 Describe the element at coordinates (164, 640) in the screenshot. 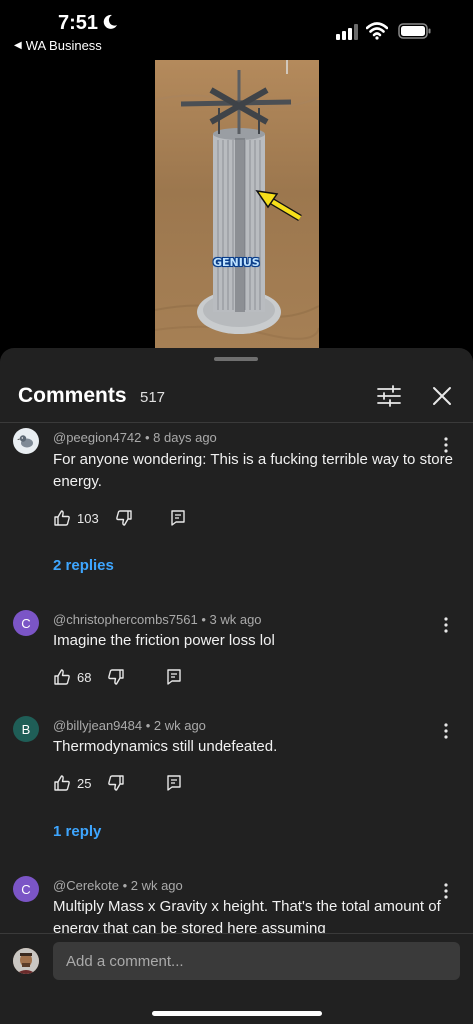

I see `comment-text: Imagine the friction power loss lol` at that location.